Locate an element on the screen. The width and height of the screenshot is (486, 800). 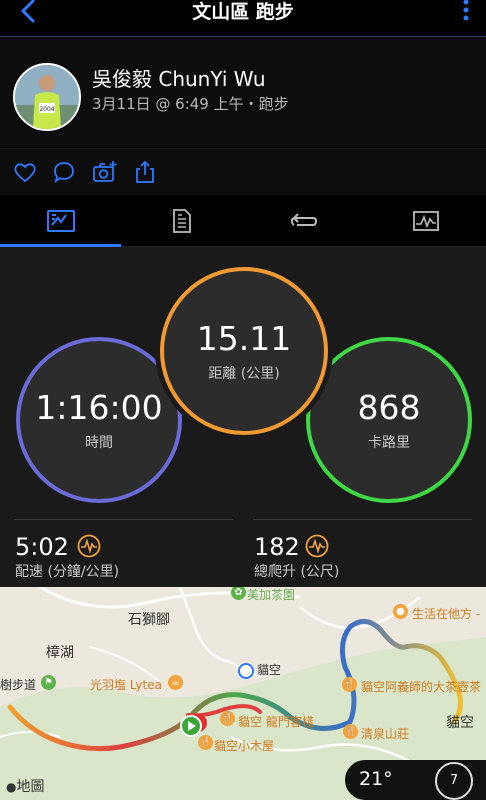
ascent-label: 總爬升 (公尺) is located at coordinates (297, 572).